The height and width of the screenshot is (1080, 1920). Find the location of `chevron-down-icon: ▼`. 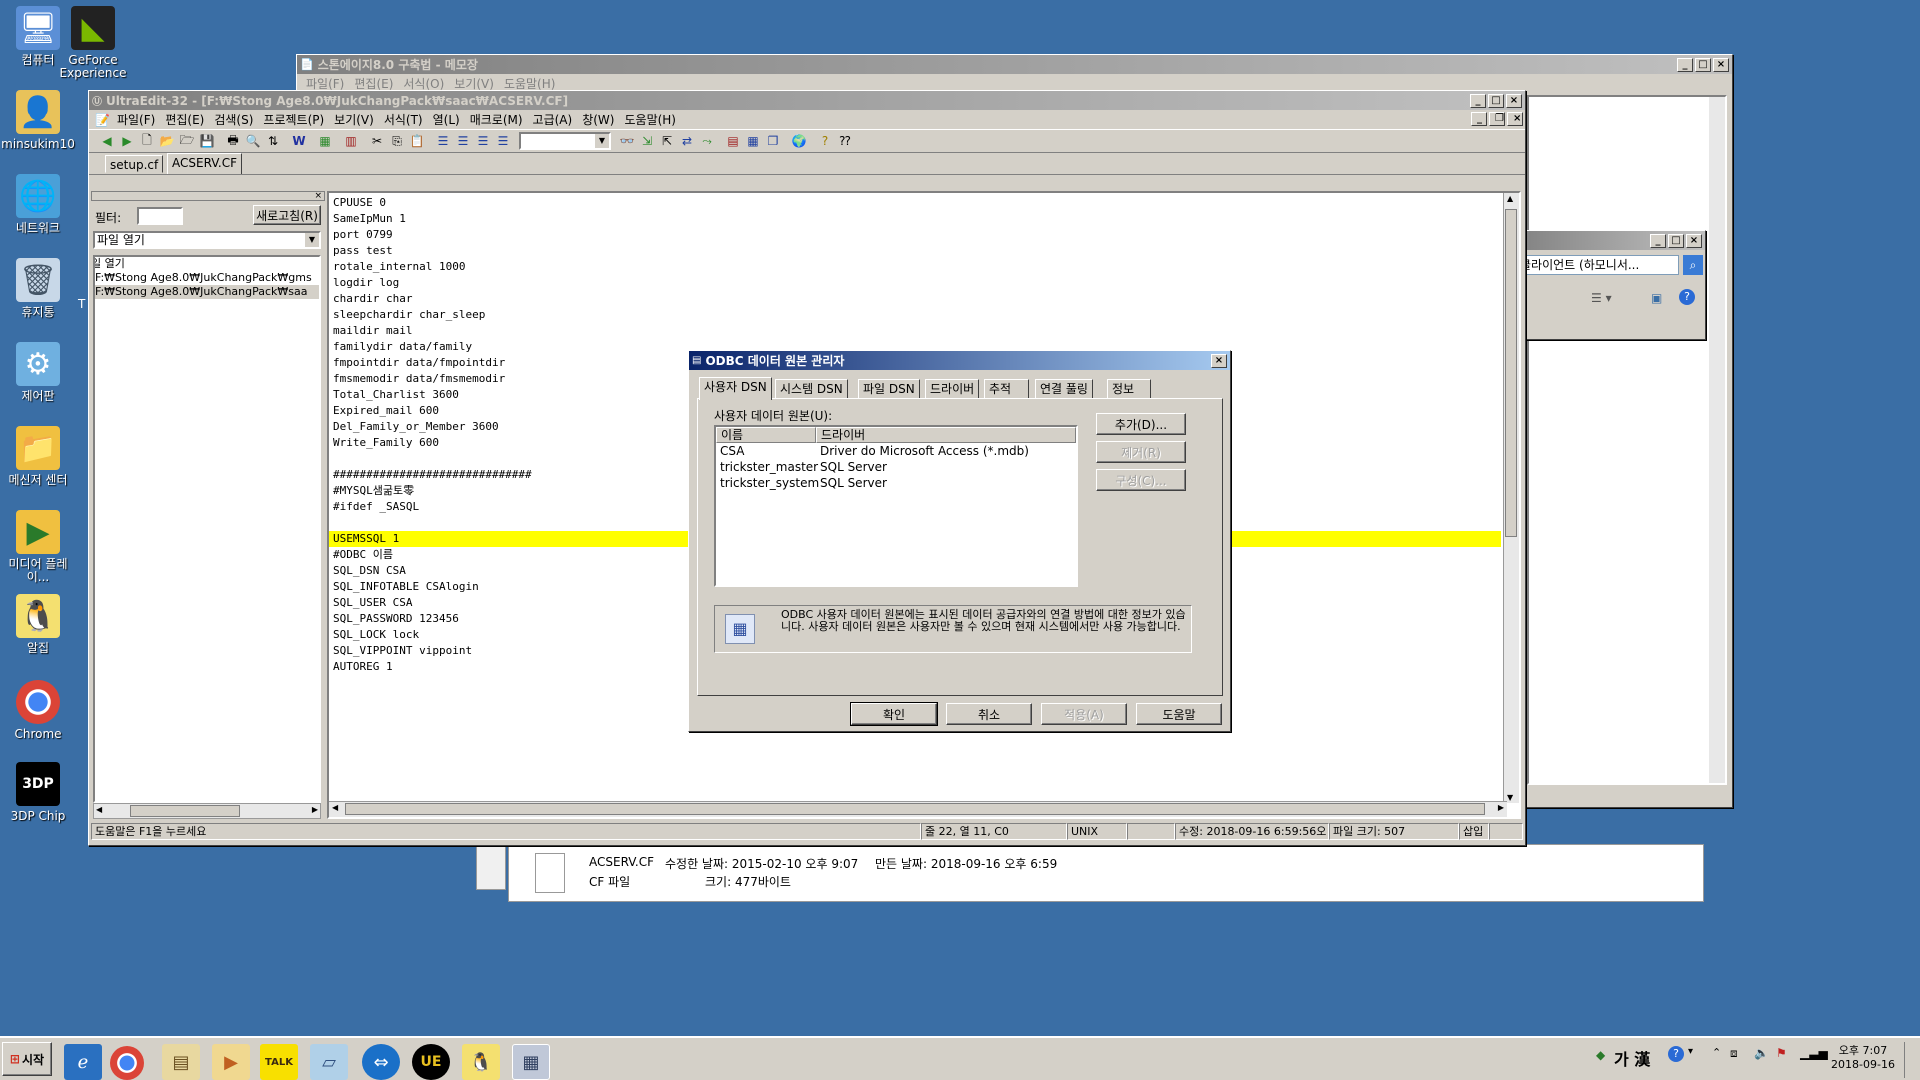

chevron-down-icon: ▼ is located at coordinates (602, 141).